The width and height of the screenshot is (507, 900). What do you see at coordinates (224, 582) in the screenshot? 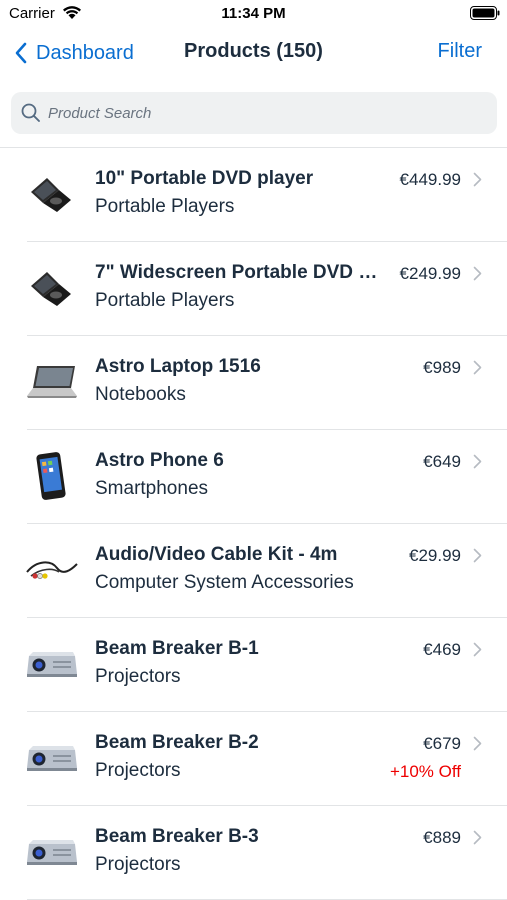
I see `product-category: Computer System Accessories` at bounding box center [224, 582].